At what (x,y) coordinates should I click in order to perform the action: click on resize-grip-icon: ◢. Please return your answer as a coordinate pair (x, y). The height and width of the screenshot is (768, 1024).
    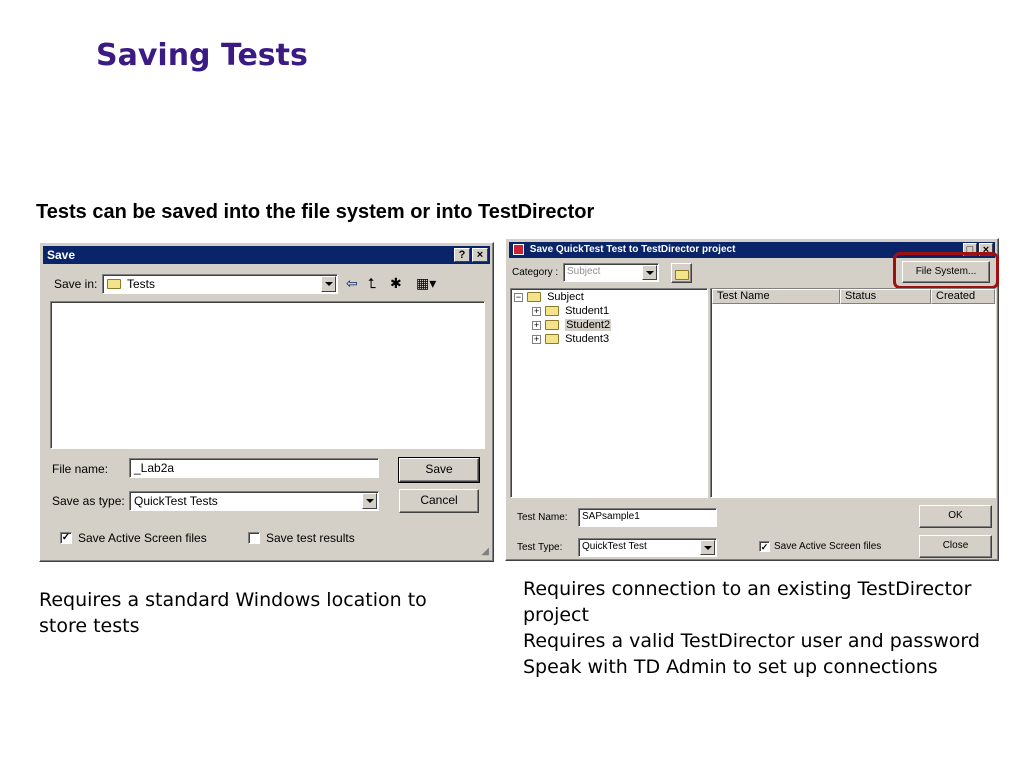
    Looking at the image, I should click on (485, 551).